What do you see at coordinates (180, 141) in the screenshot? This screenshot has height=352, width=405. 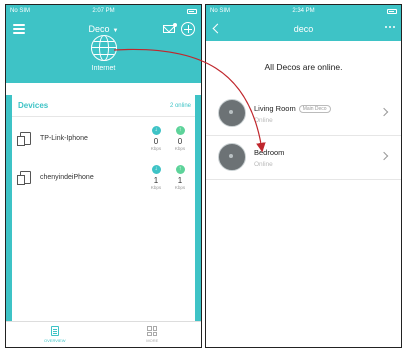 I see `upload-value: 0` at bounding box center [180, 141].